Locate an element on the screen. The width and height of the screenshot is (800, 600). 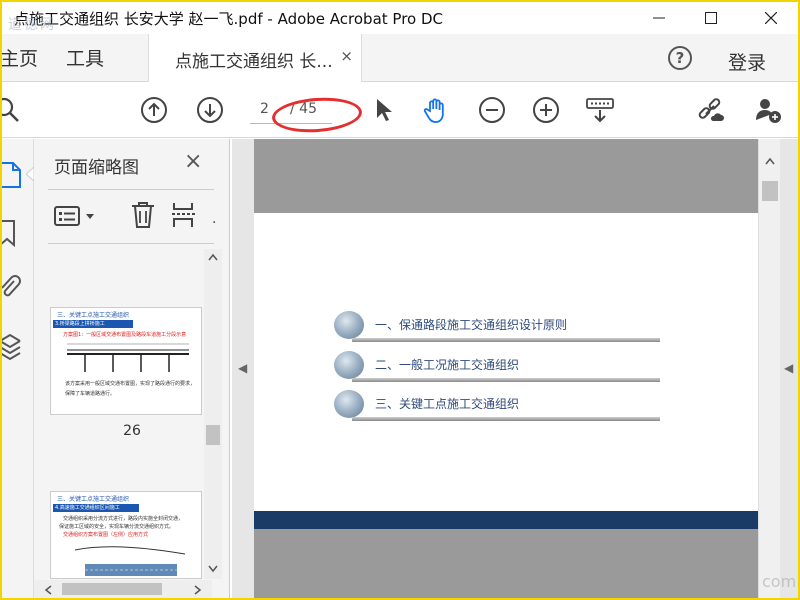
scroll-down-icon is located at coordinates (213, 569).